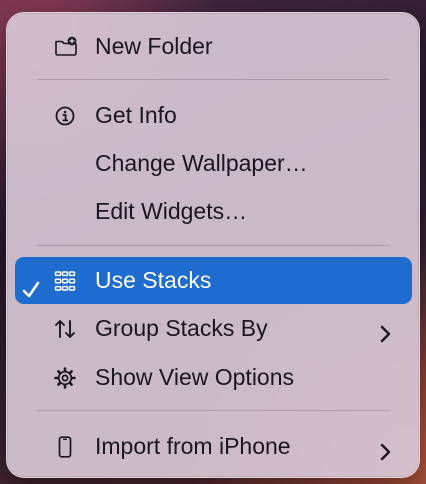 The image size is (426, 484). I want to click on menu-item-use-stacks: Use Stacks, so click(213, 280).